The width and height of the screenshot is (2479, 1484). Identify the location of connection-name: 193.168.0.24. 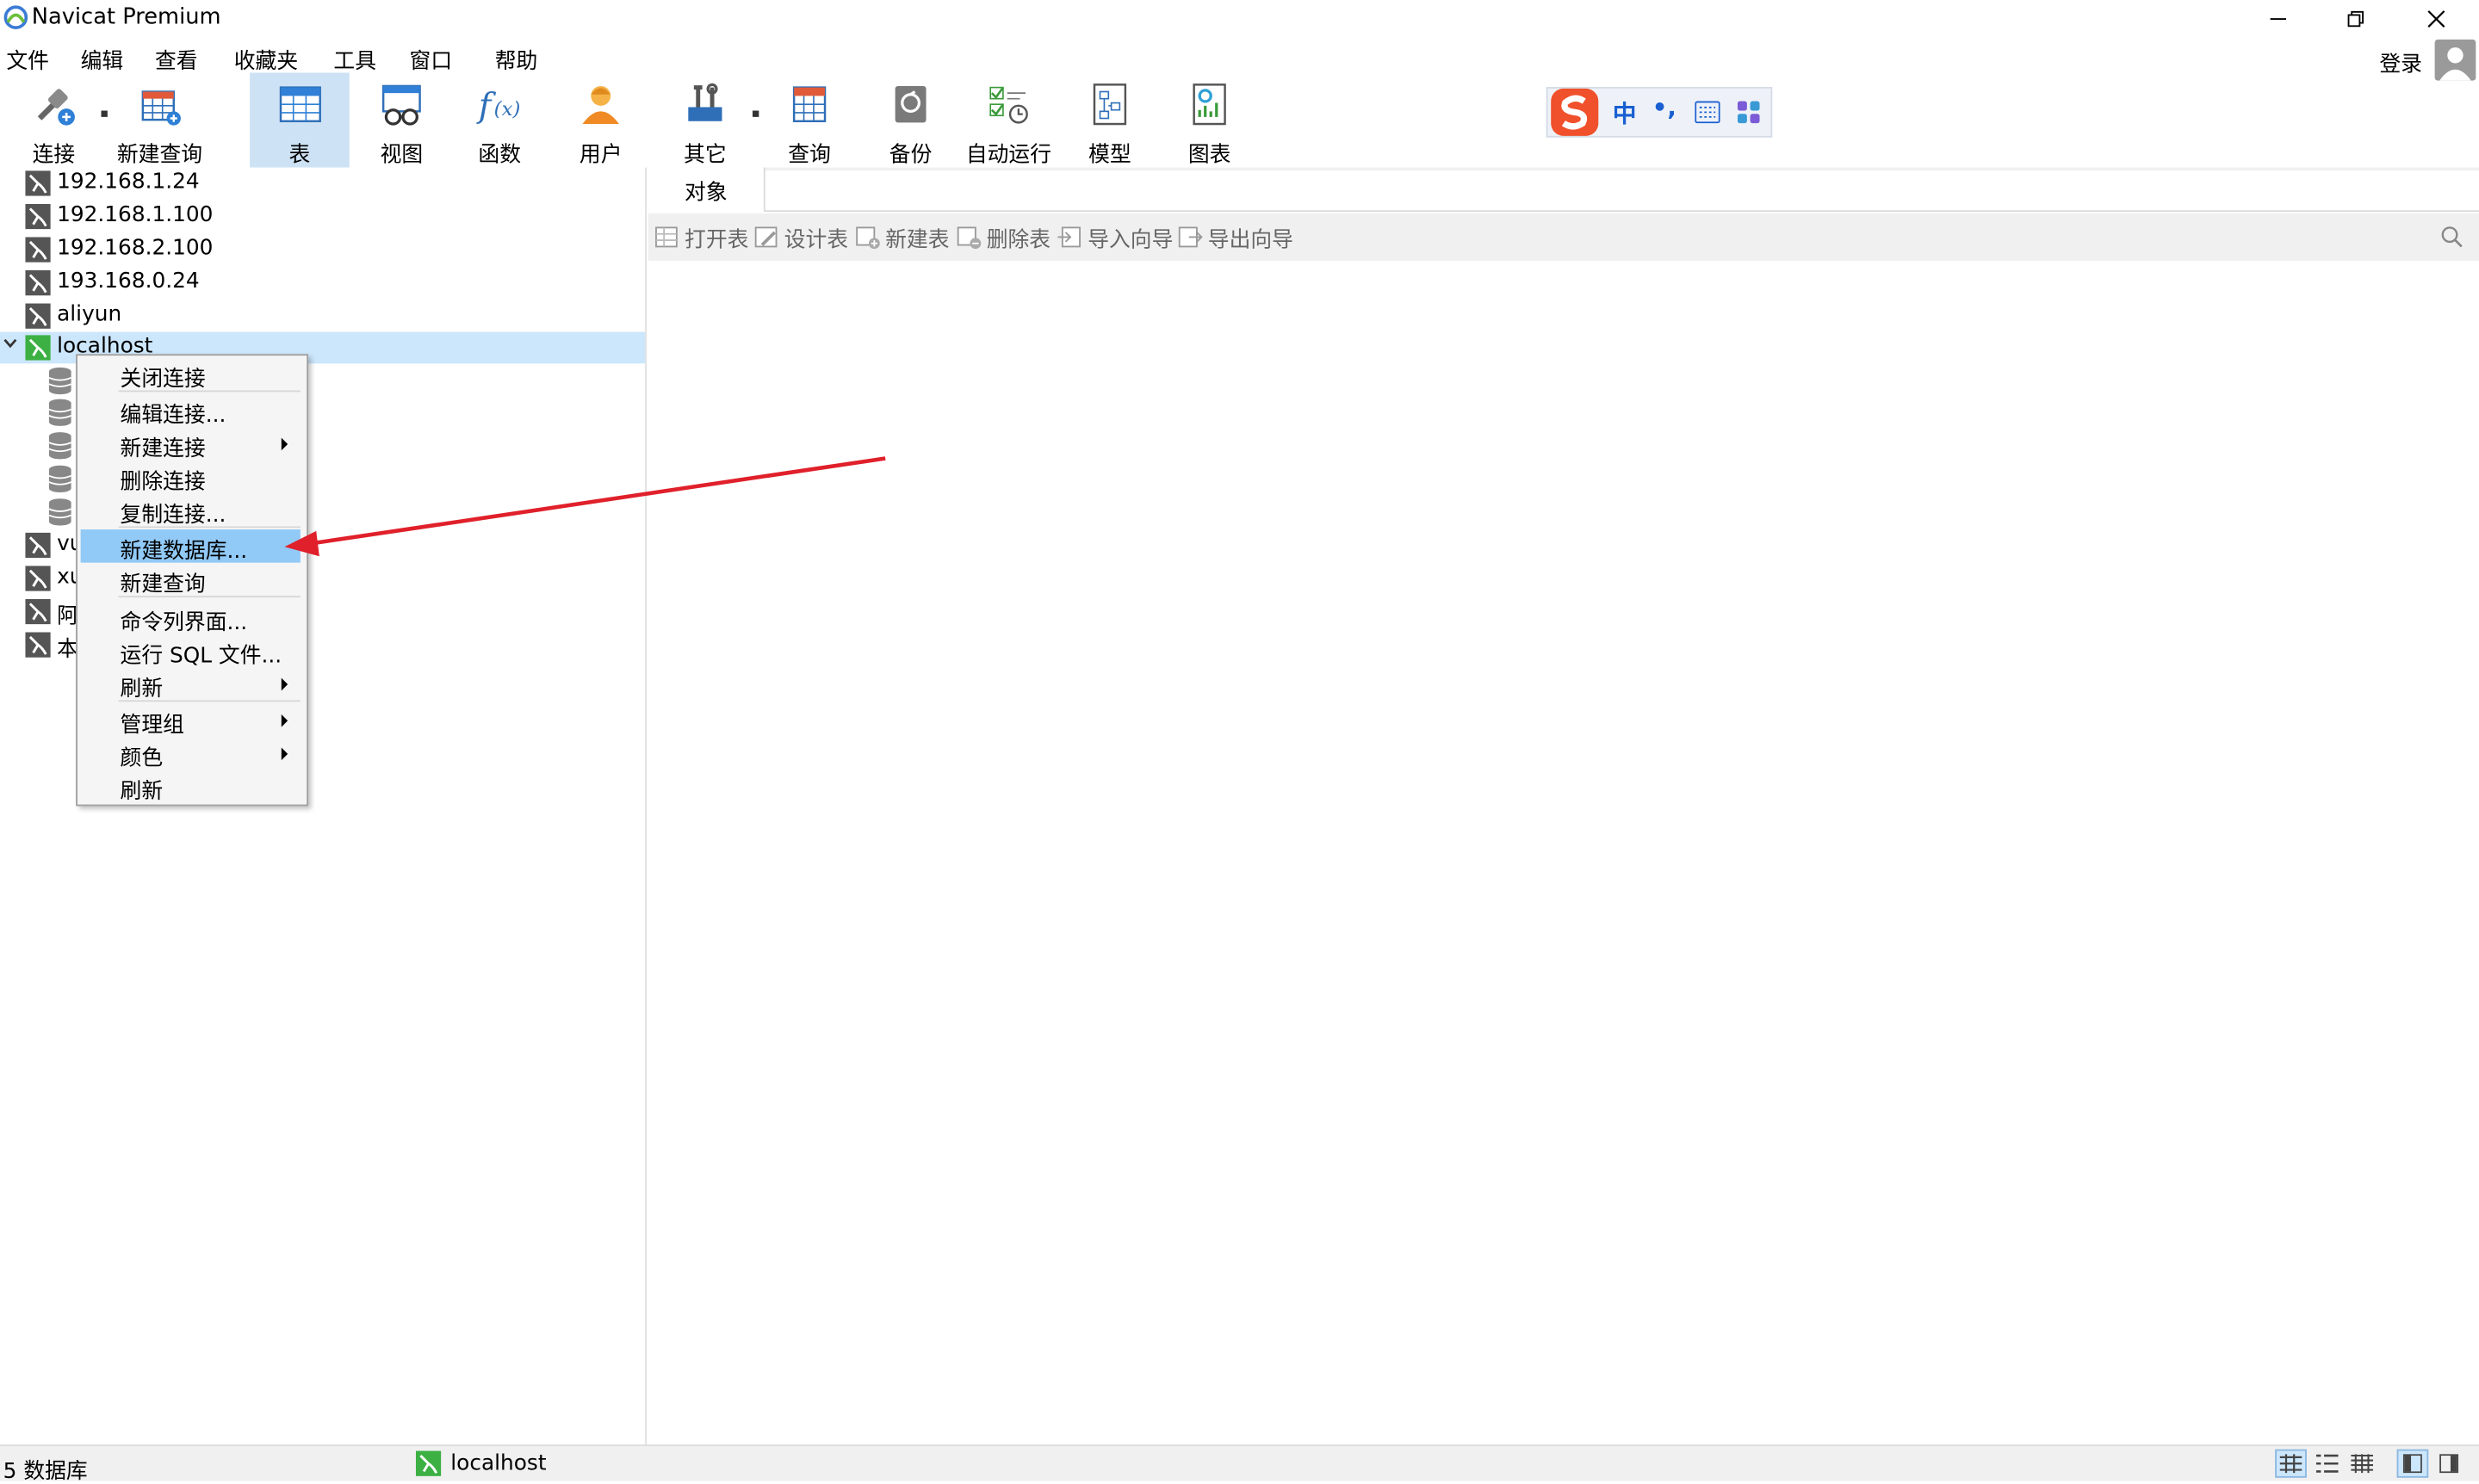
(128, 281).